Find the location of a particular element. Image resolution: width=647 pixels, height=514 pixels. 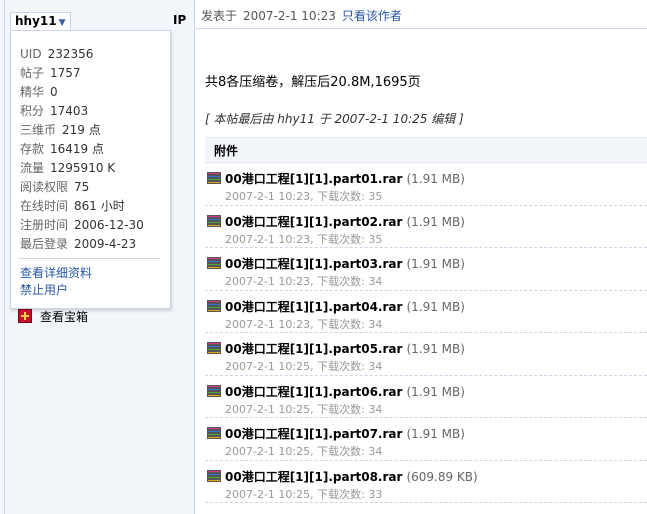

profile-stat-key: 积分 is located at coordinates (32, 111).